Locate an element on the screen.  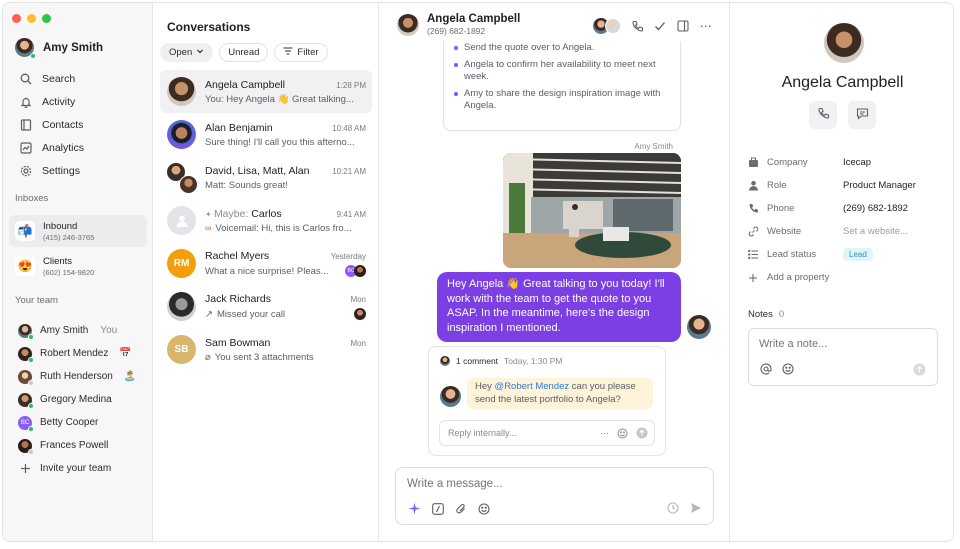
team-member: Robert Mendez 📅 is located at coordinates (79, 353).